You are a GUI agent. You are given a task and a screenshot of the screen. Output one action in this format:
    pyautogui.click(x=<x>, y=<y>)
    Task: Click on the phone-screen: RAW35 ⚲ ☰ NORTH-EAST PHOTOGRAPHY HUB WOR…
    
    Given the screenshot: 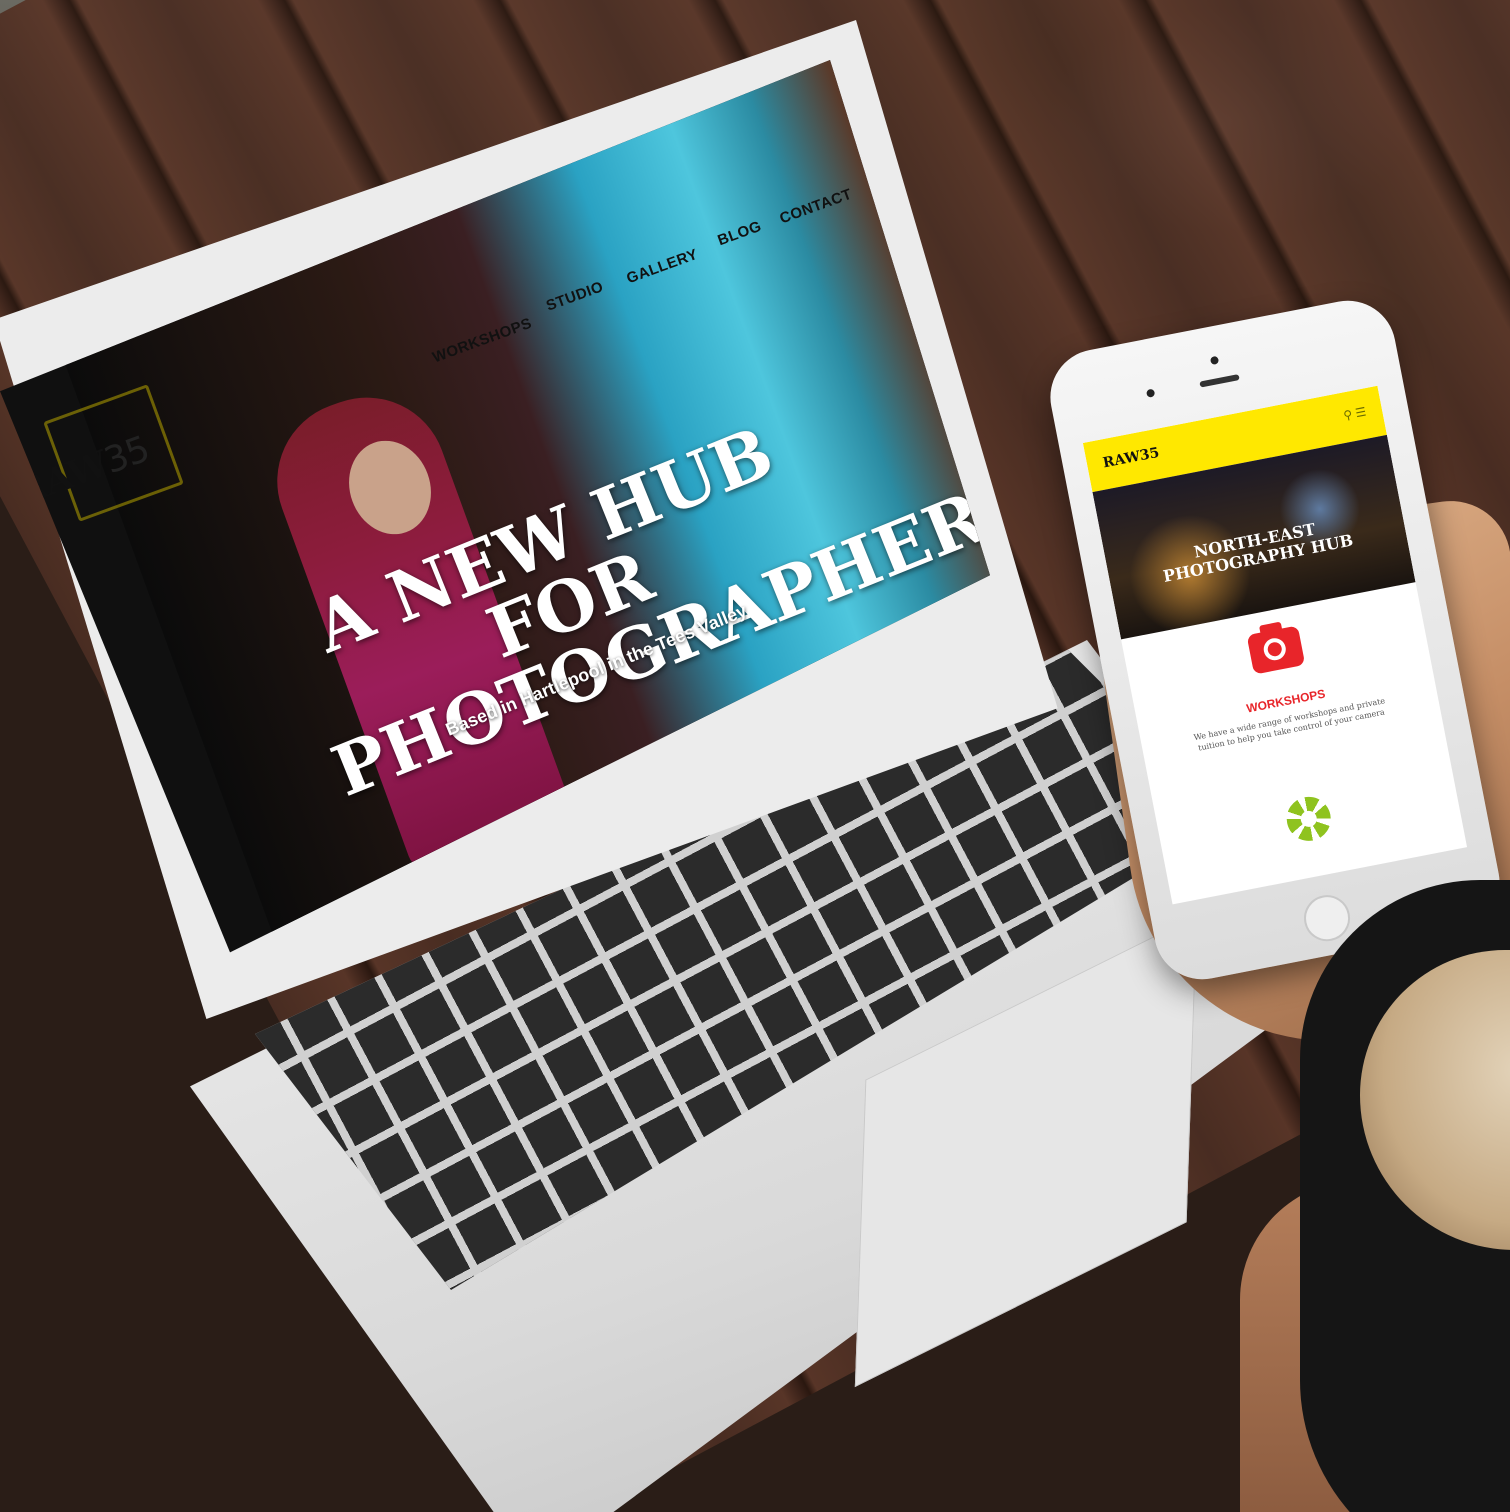 What is the action you would take?
    pyautogui.click(x=1275, y=645)
    